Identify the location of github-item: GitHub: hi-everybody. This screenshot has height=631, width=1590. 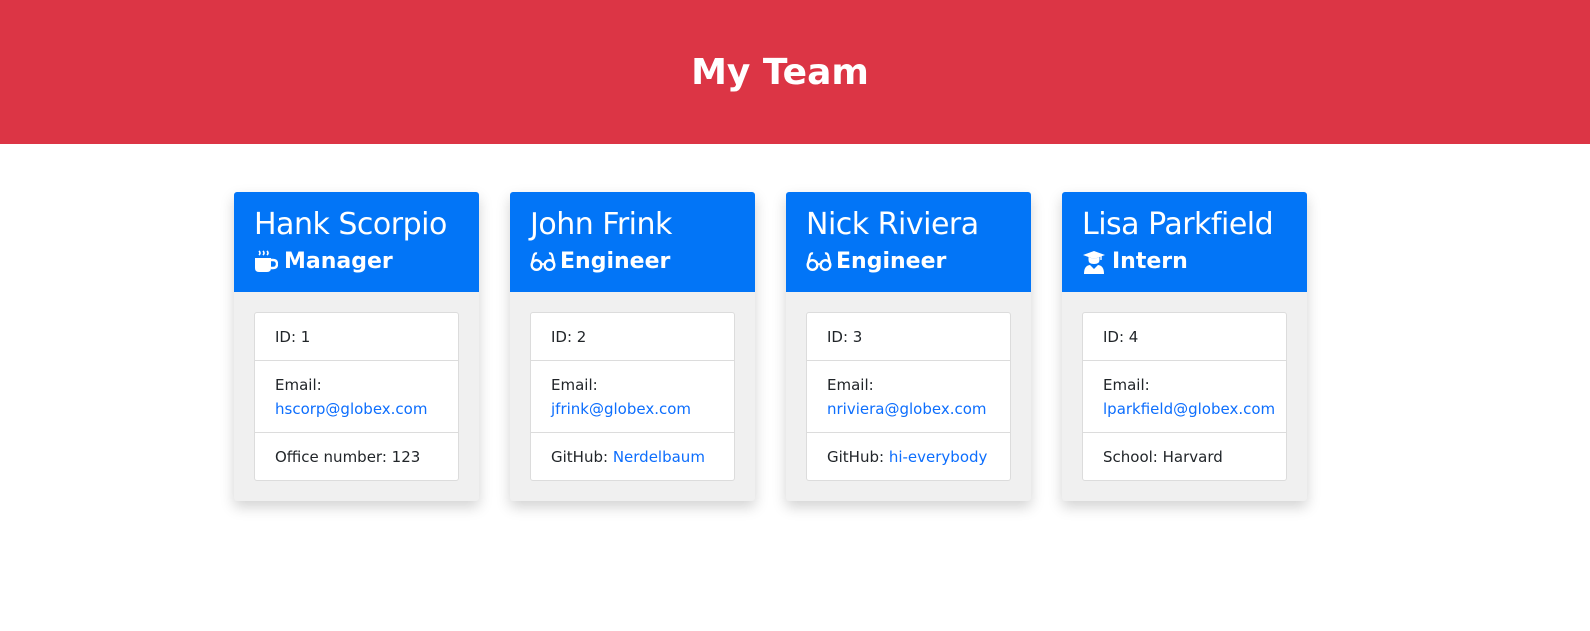
(908, 456).